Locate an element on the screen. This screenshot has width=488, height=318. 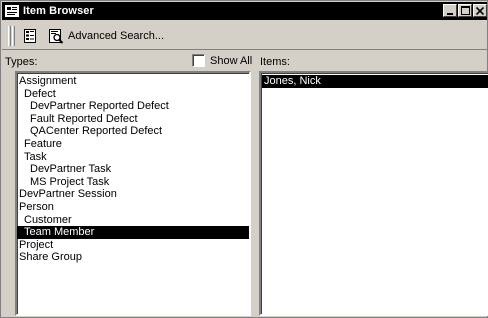
show-all-checkbox: Show All is located at coordinates (222, 60).